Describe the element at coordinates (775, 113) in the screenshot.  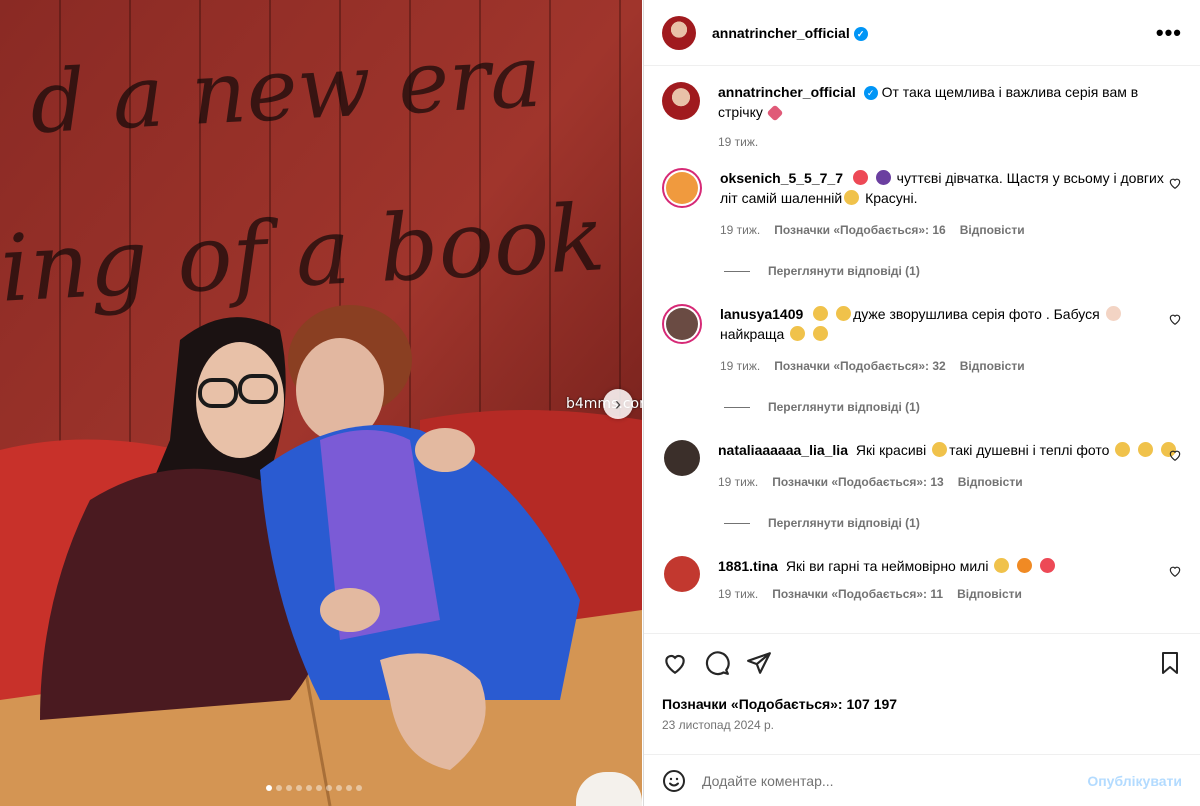
I see `broken-heart-emoji-icon` at that location.